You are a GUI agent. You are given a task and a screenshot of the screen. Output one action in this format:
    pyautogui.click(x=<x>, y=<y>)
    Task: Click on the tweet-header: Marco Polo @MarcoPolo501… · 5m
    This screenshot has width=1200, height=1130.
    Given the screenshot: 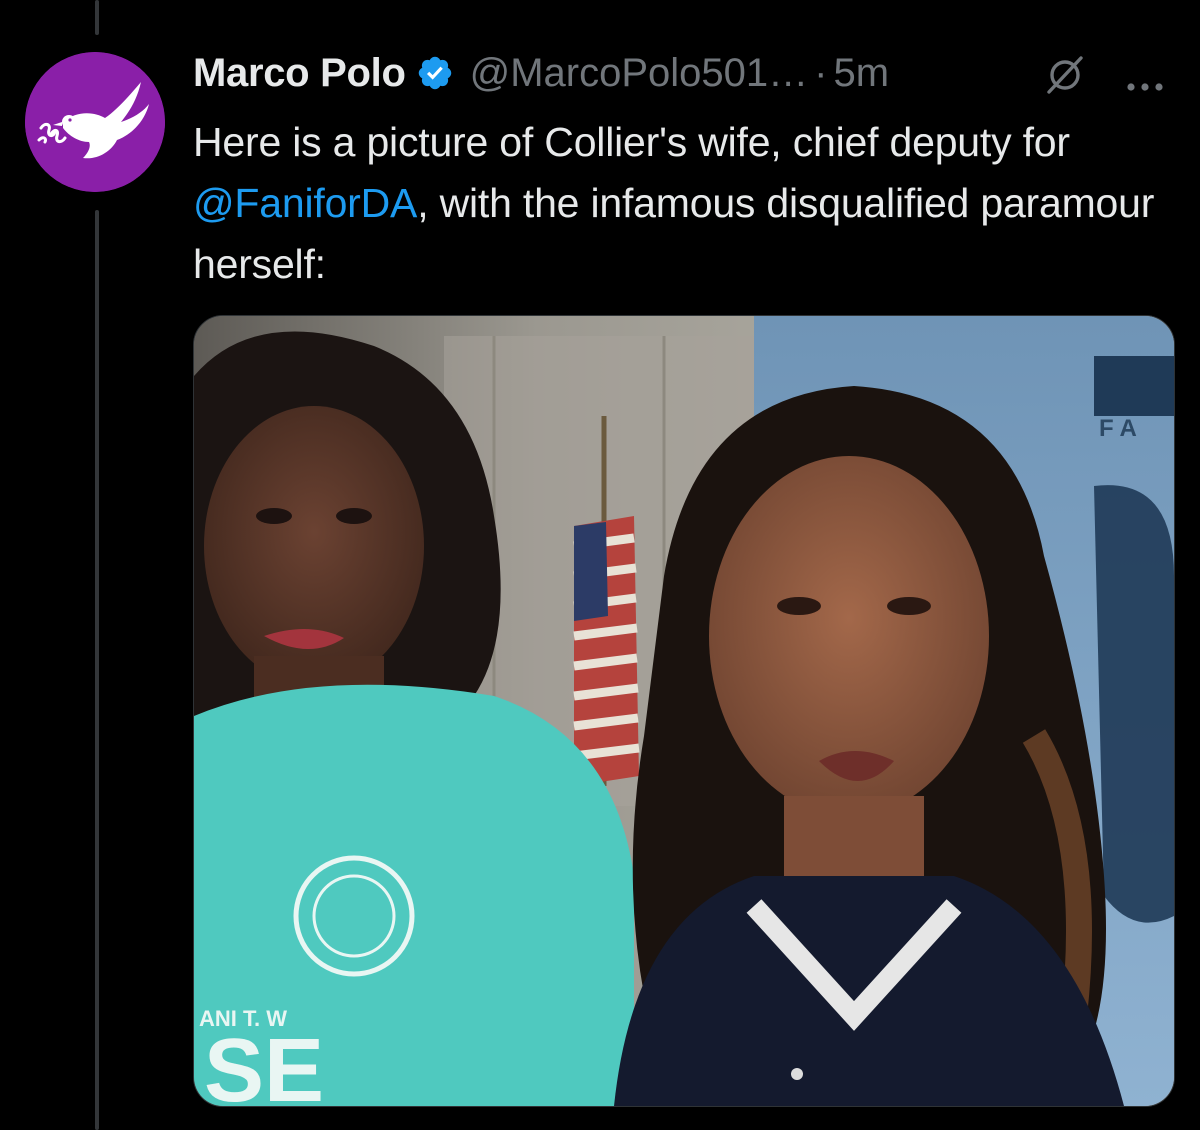 What is the action you would take?
    pyautogui.click(x=688, y=73)
    